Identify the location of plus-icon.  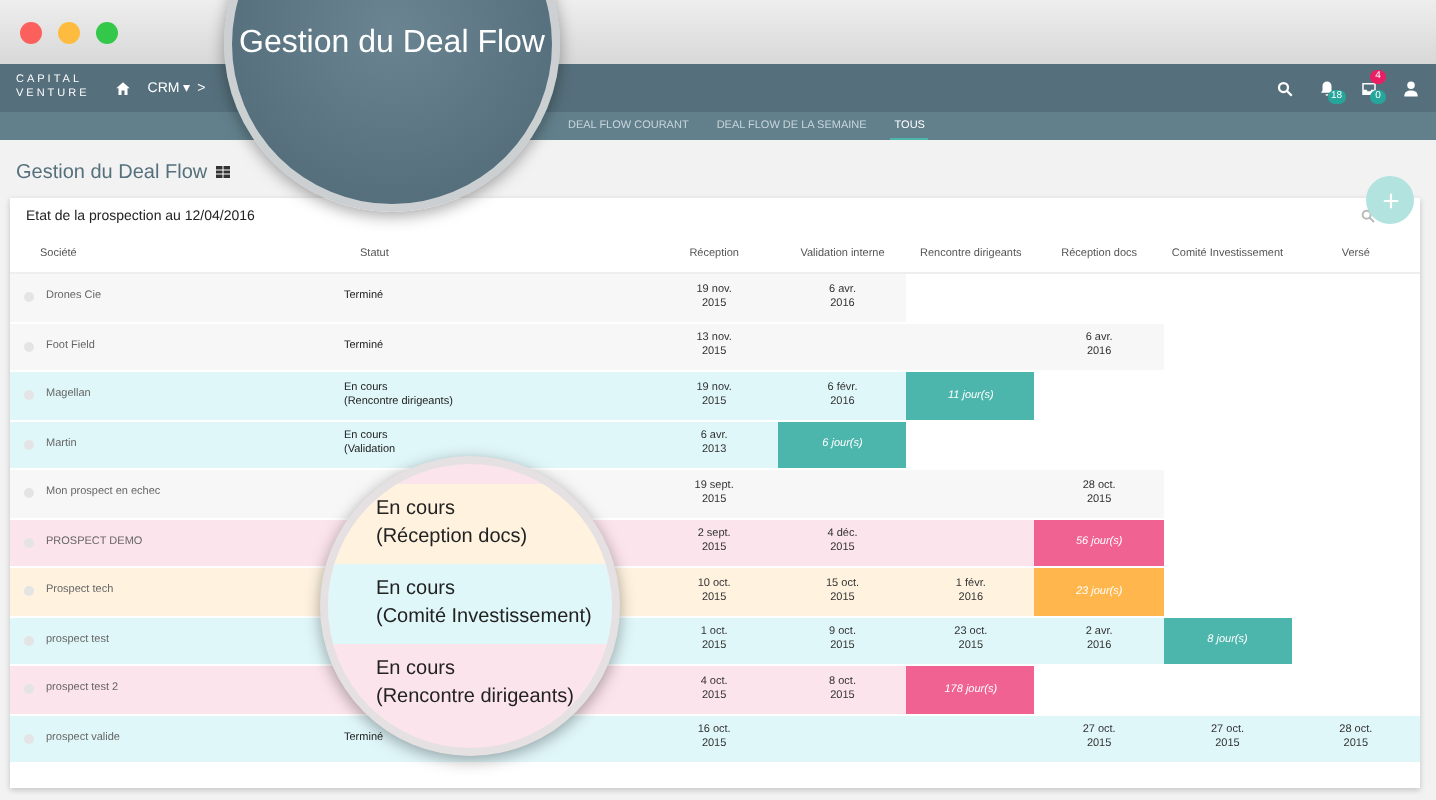
(1390, 200).